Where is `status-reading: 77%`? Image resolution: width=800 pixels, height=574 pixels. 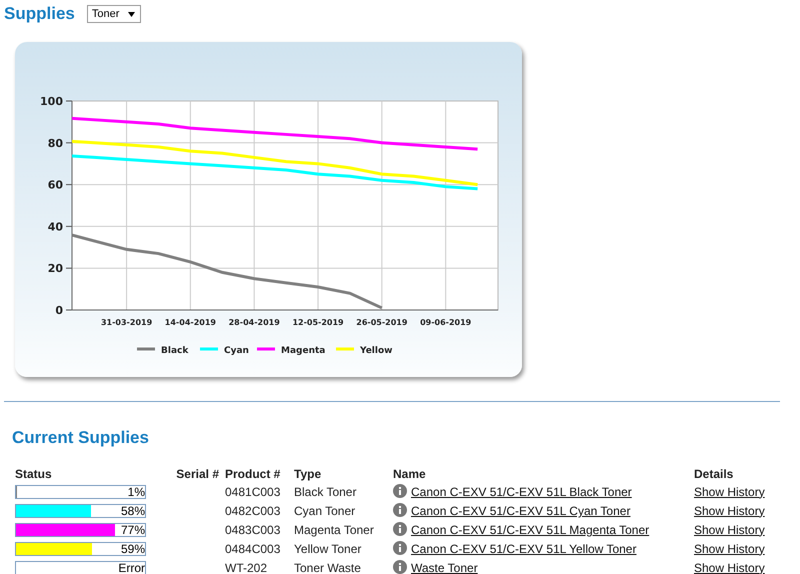
status-reading: 77% is located at coordinates (132, 530).